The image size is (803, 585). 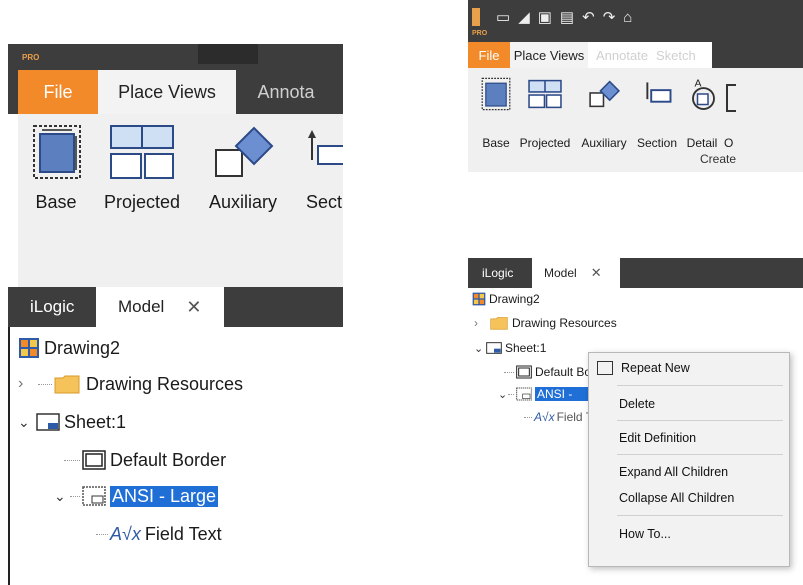 What do you see at coordinates (318, 174) in the screenshot?
I see `section-button: Secti` at bounding box center [318, 174].